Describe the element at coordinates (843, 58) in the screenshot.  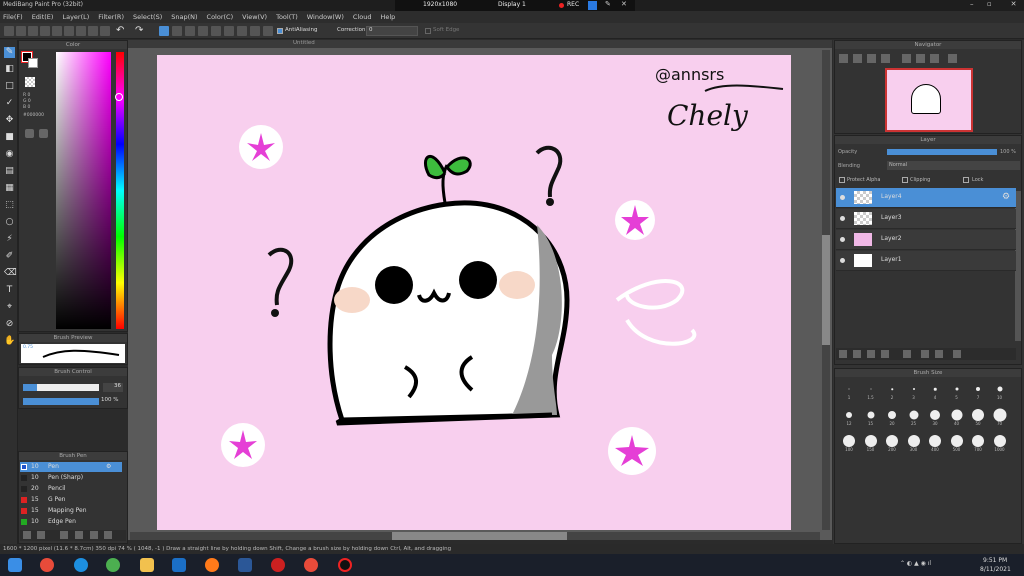
I see `zoom-in-icon` at that location.